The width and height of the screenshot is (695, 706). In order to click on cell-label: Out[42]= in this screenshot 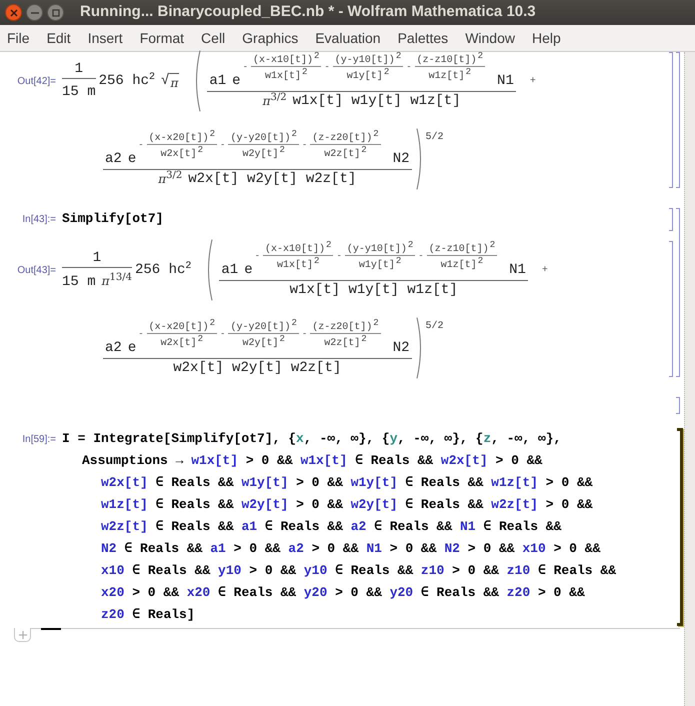, I will do `click(36, 81)`.